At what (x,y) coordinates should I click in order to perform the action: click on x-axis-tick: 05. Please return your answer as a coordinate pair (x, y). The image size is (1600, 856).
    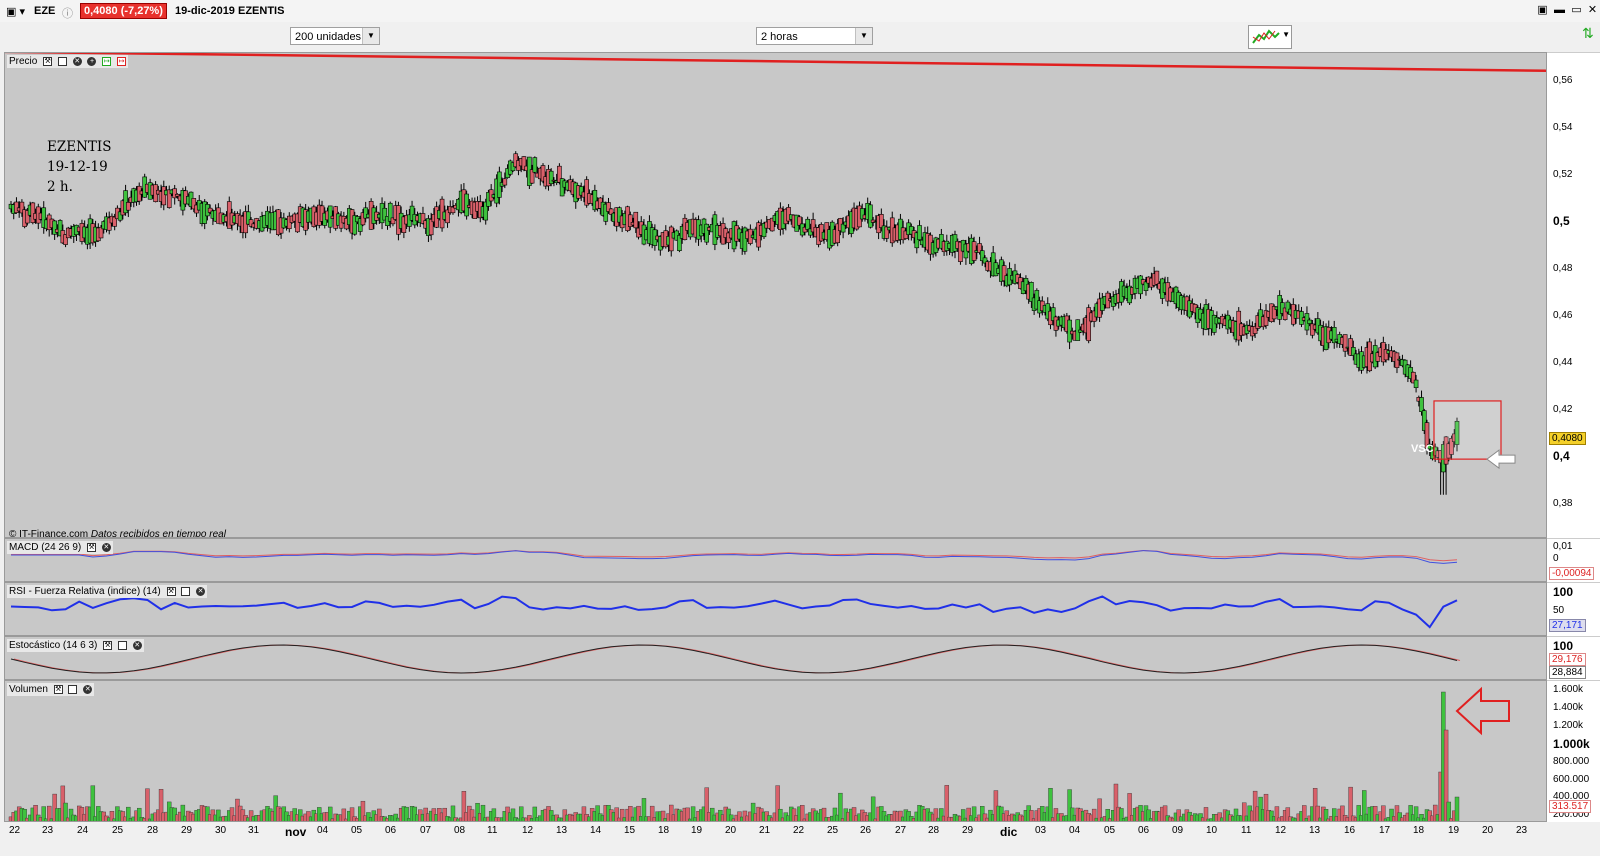
    Looking at the image, I should click on (357, 830).